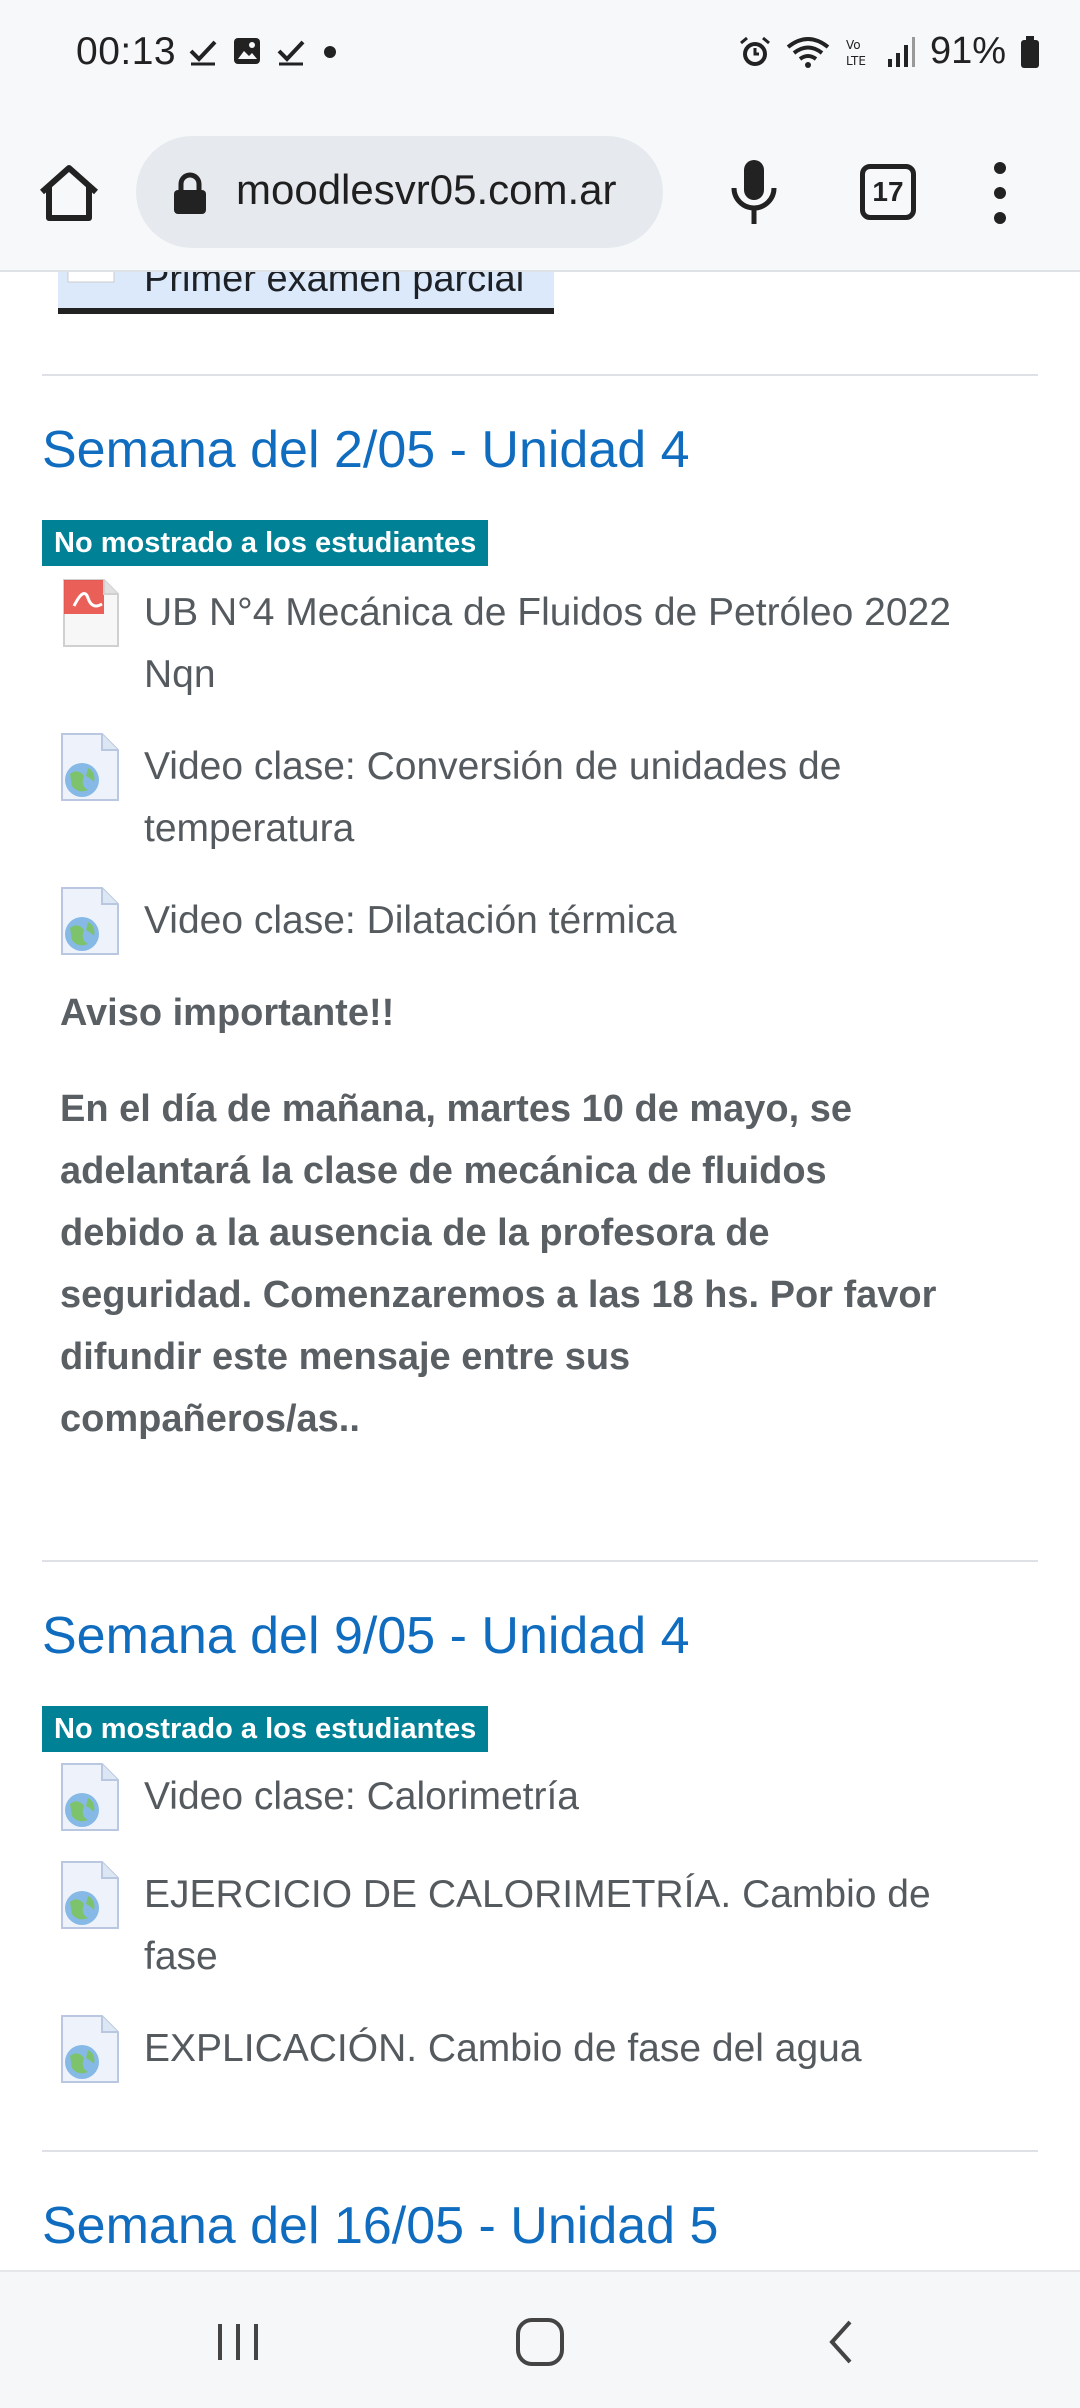 This screenshot has width=1080, height=2408. Describe the element at coordinates (380, 2226) in the screenshot. I see `section-title: Semana del 16/05 - Unidad 5` at that location.